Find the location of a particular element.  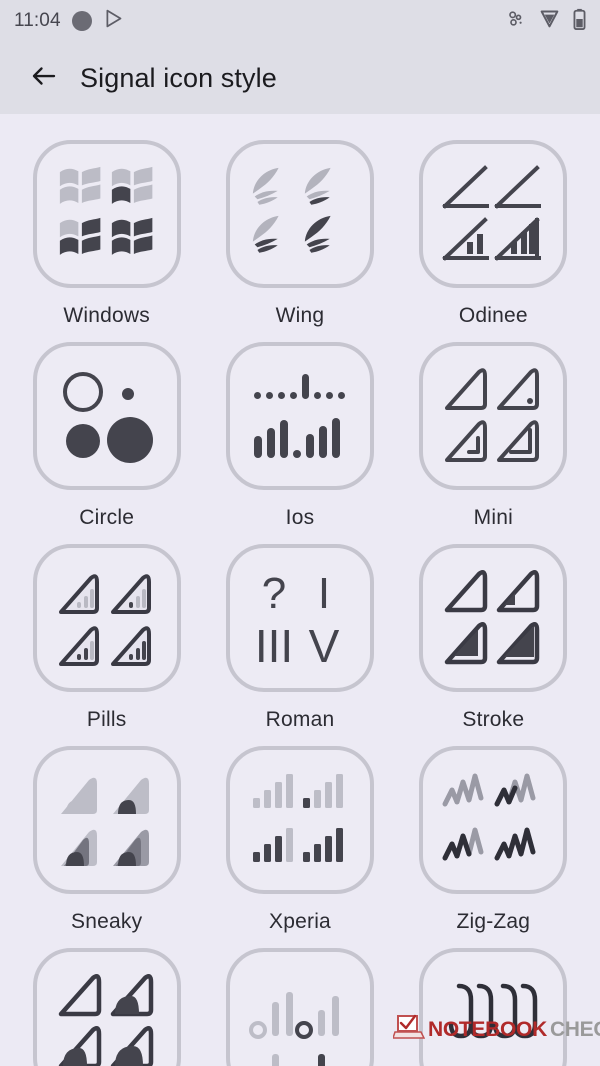

style-option-circle: Circle is located at coordinates (106, 429).